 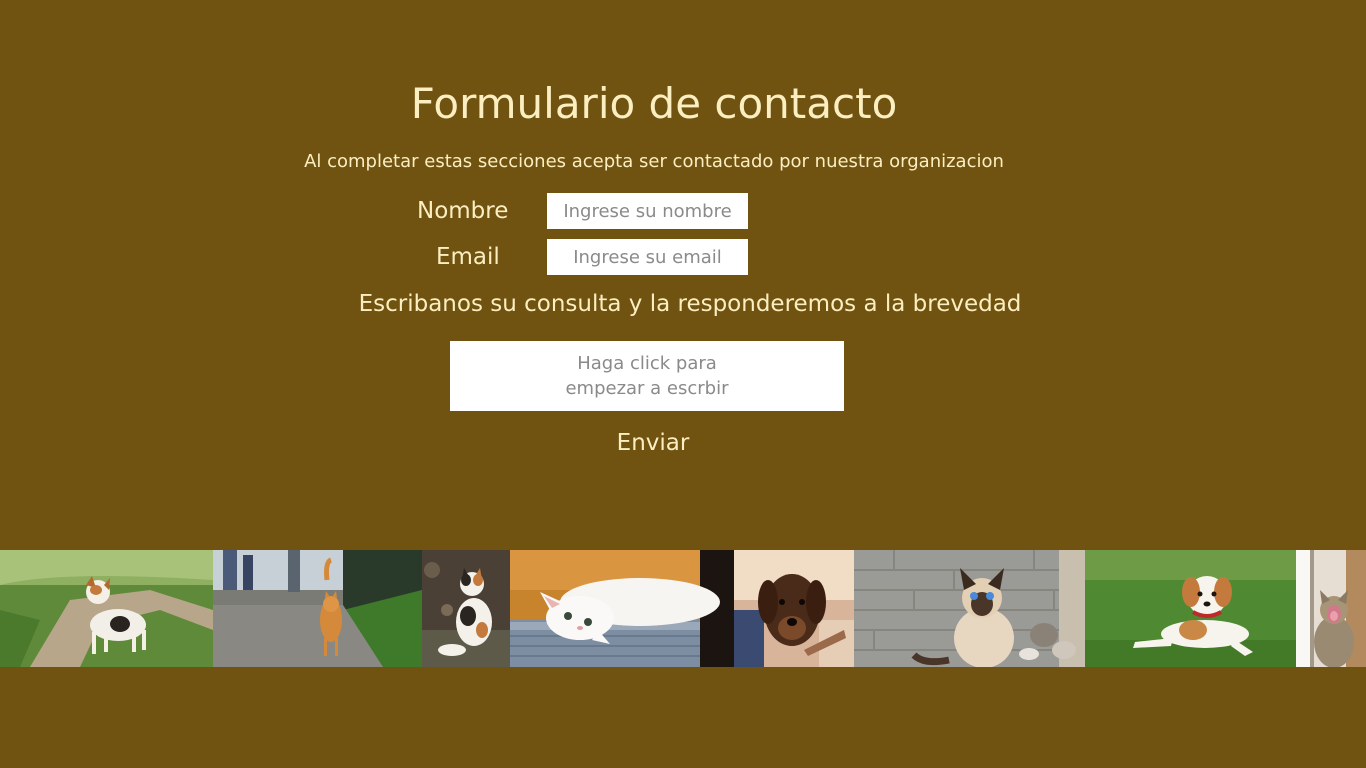 I want to click on dachshund-puppy-photo, so click(x=794, y=608).